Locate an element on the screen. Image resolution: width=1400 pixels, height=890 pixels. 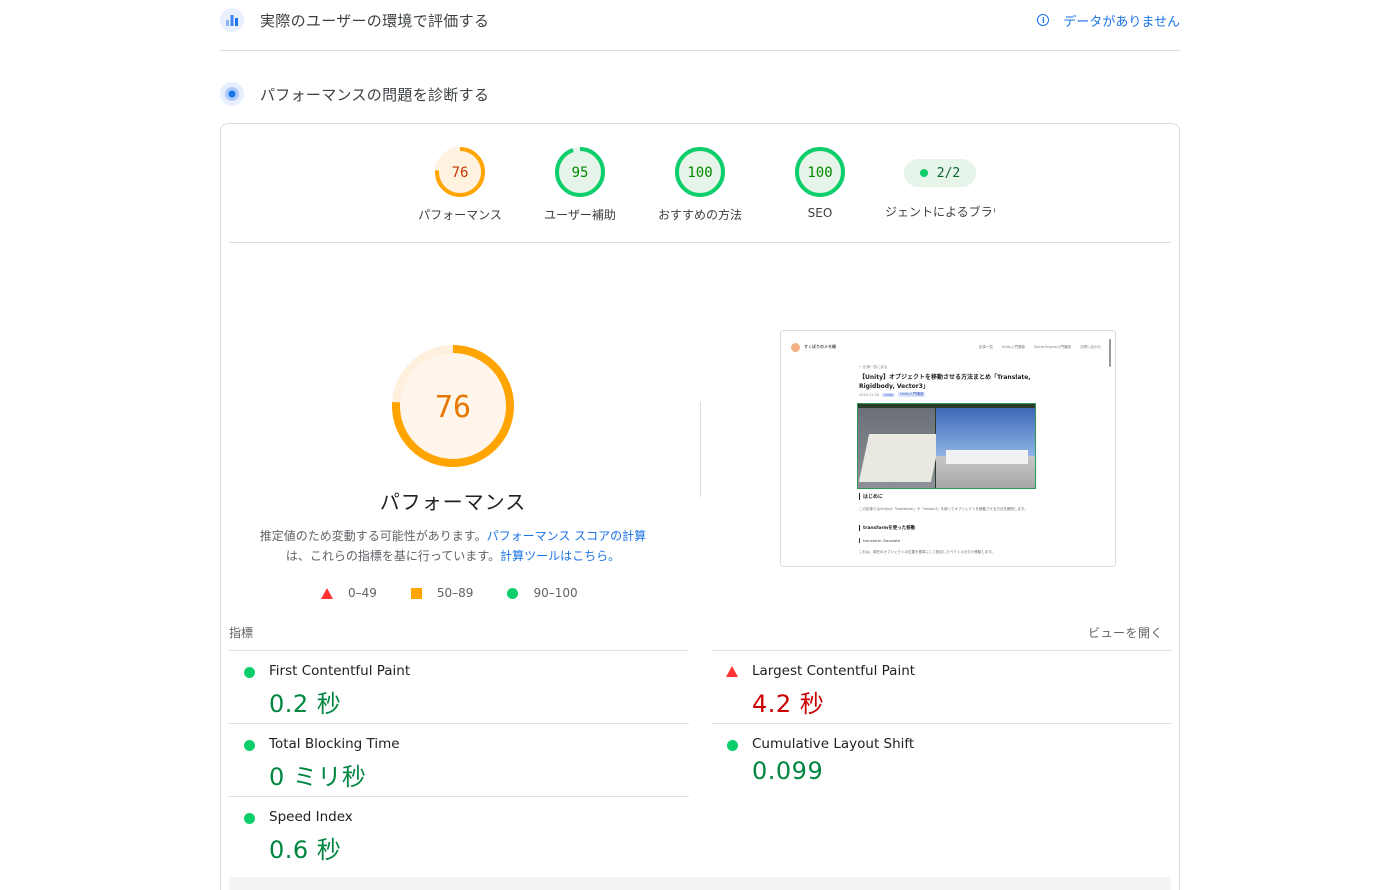
legend-fail: 0–49 is located at coordinates (349, 593).